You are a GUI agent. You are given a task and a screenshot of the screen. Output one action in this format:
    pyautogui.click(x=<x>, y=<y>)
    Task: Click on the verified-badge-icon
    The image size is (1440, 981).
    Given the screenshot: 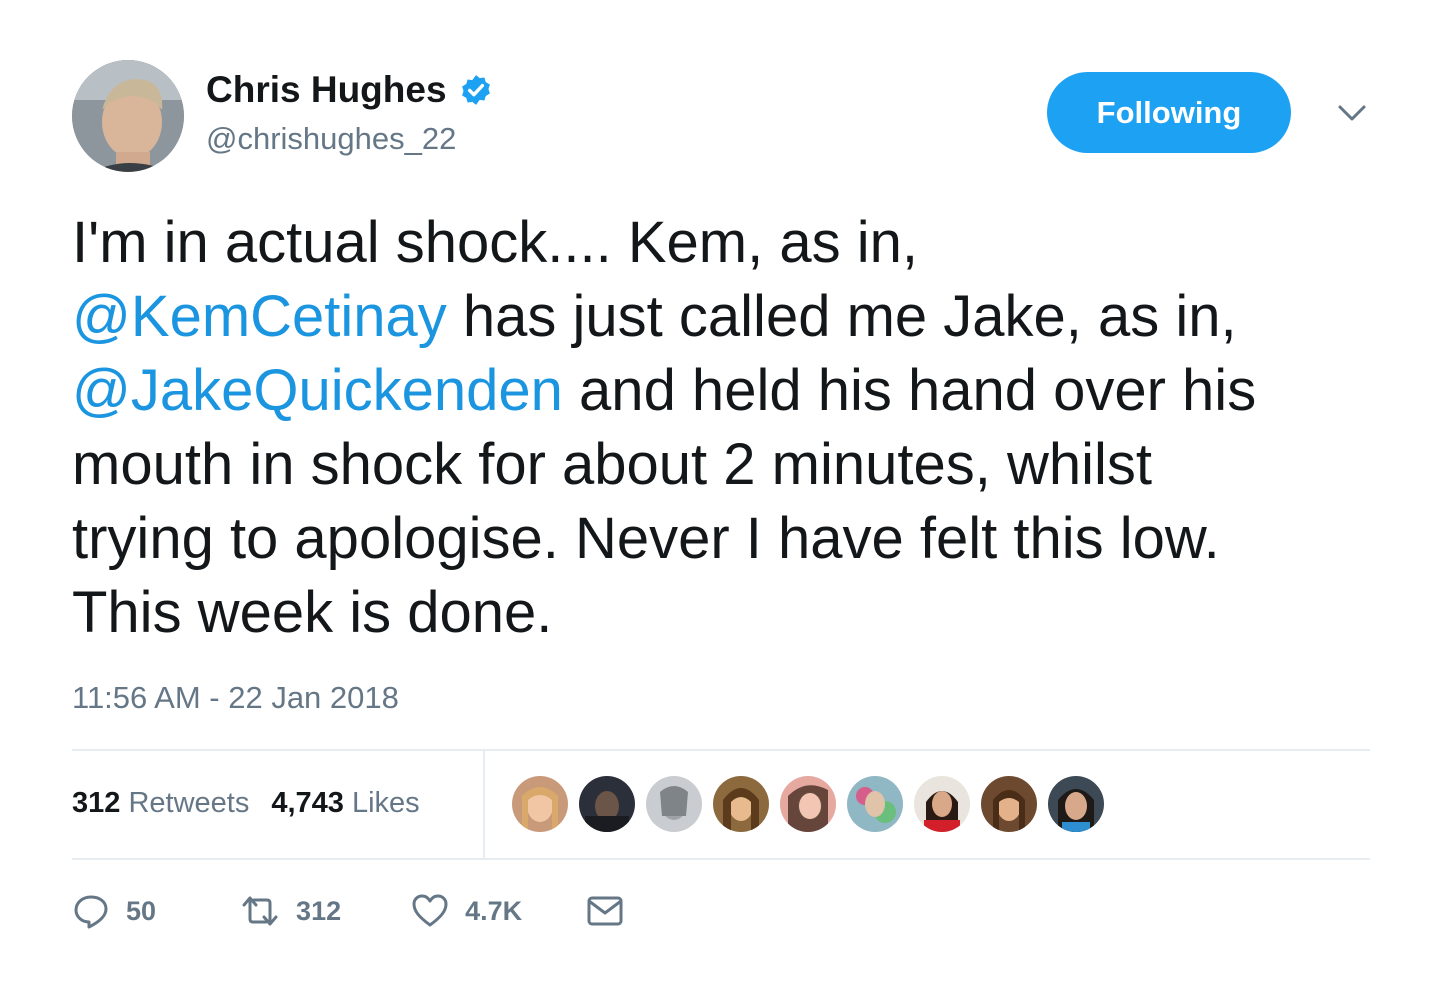 What is the action you would take?
    pyautogui.click(x=476, y=90)
    